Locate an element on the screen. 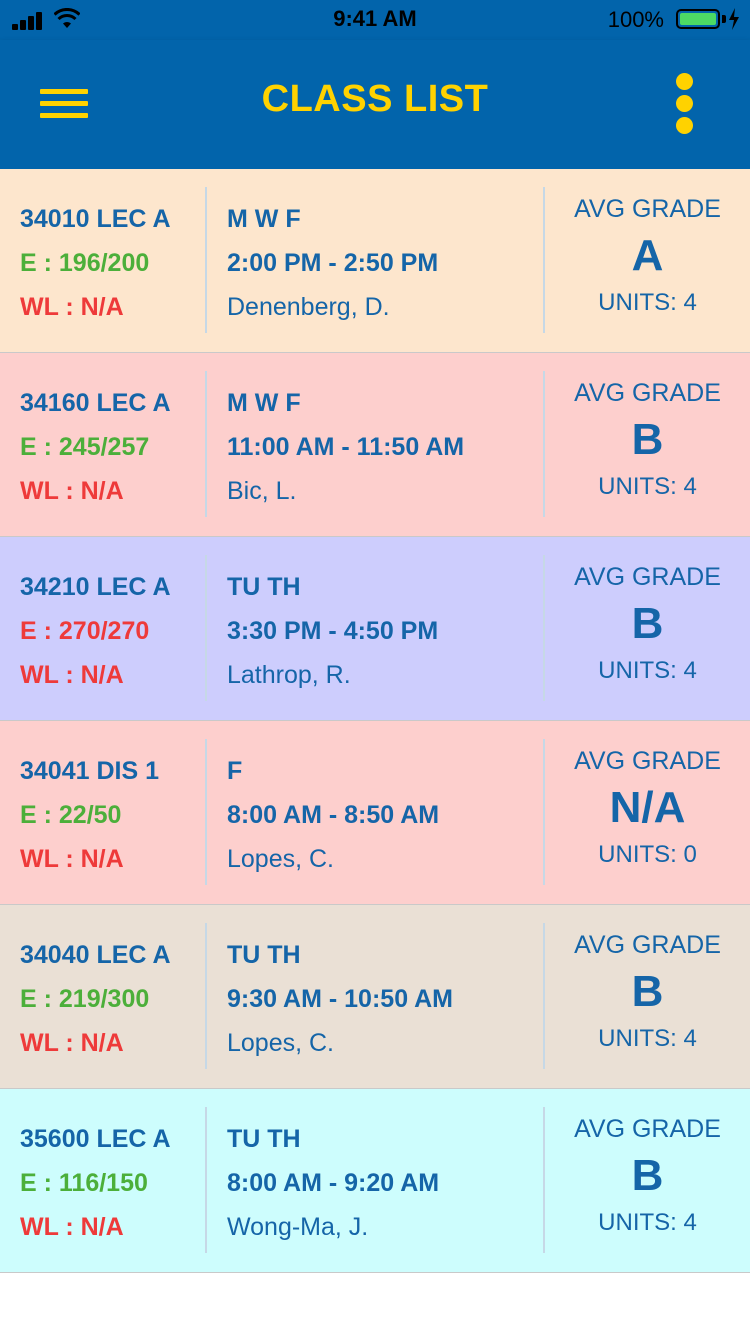  schedule-info: F 8:00 AM - 8:50 AM Lopes, C. is located at coordinates (333, 819).